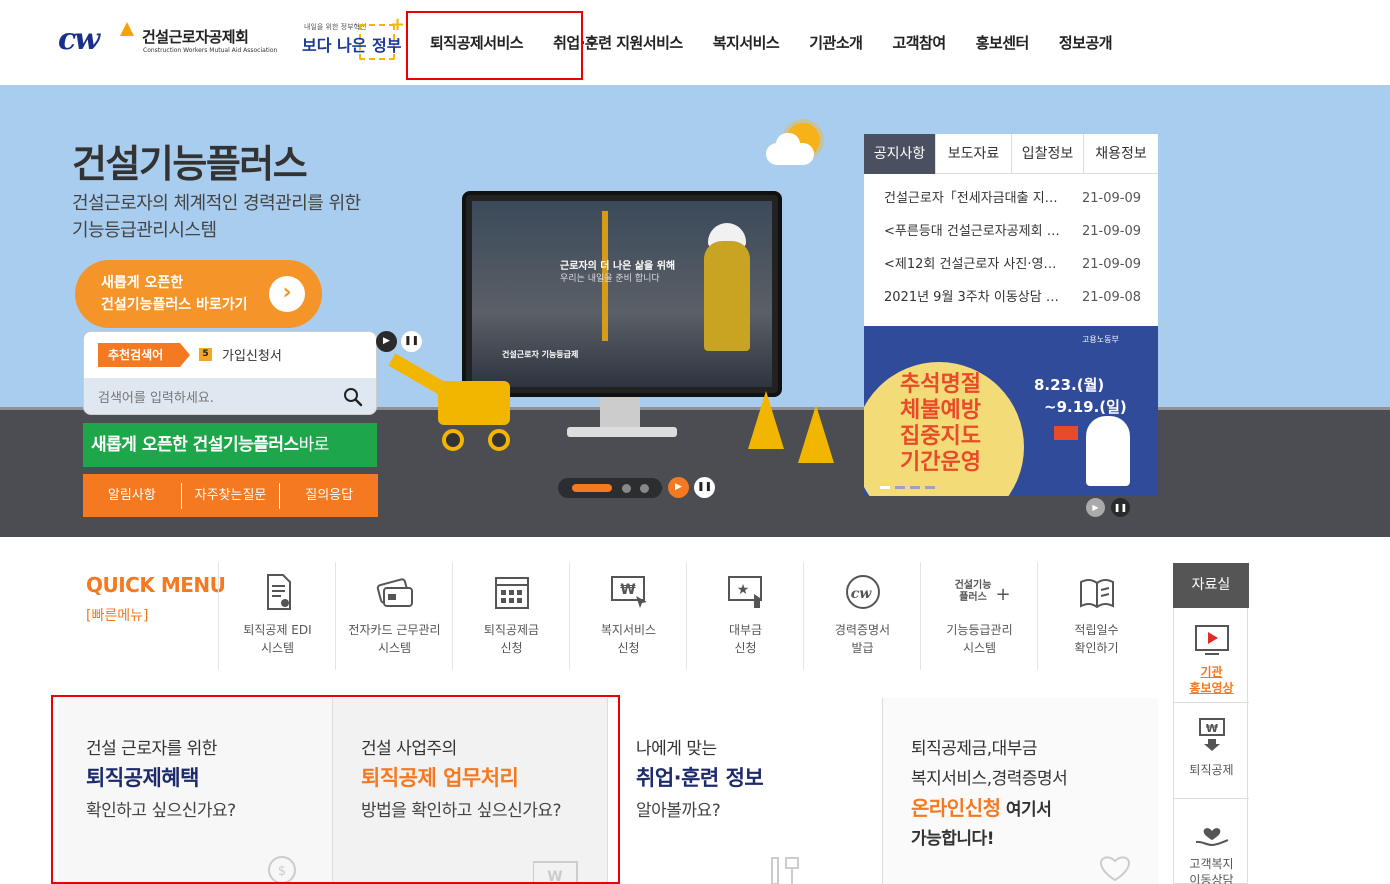 The image size is (1390, 884). I want to click on quick-welfare-apply: ₩ 복지서비스 신청, so click(627, 616).